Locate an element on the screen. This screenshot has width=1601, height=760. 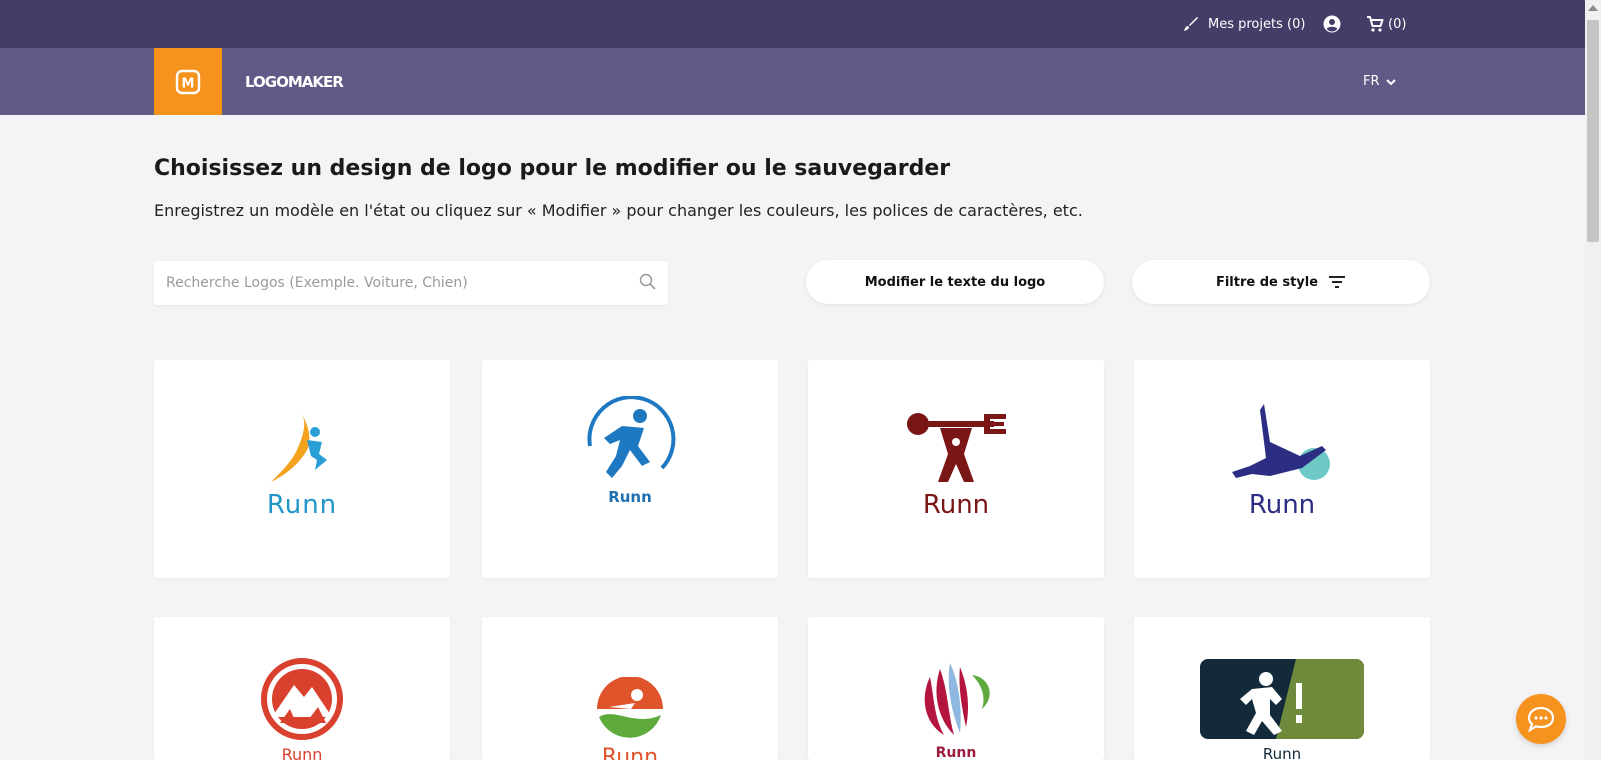
svg-text: M is located at coordinates (188, 83).